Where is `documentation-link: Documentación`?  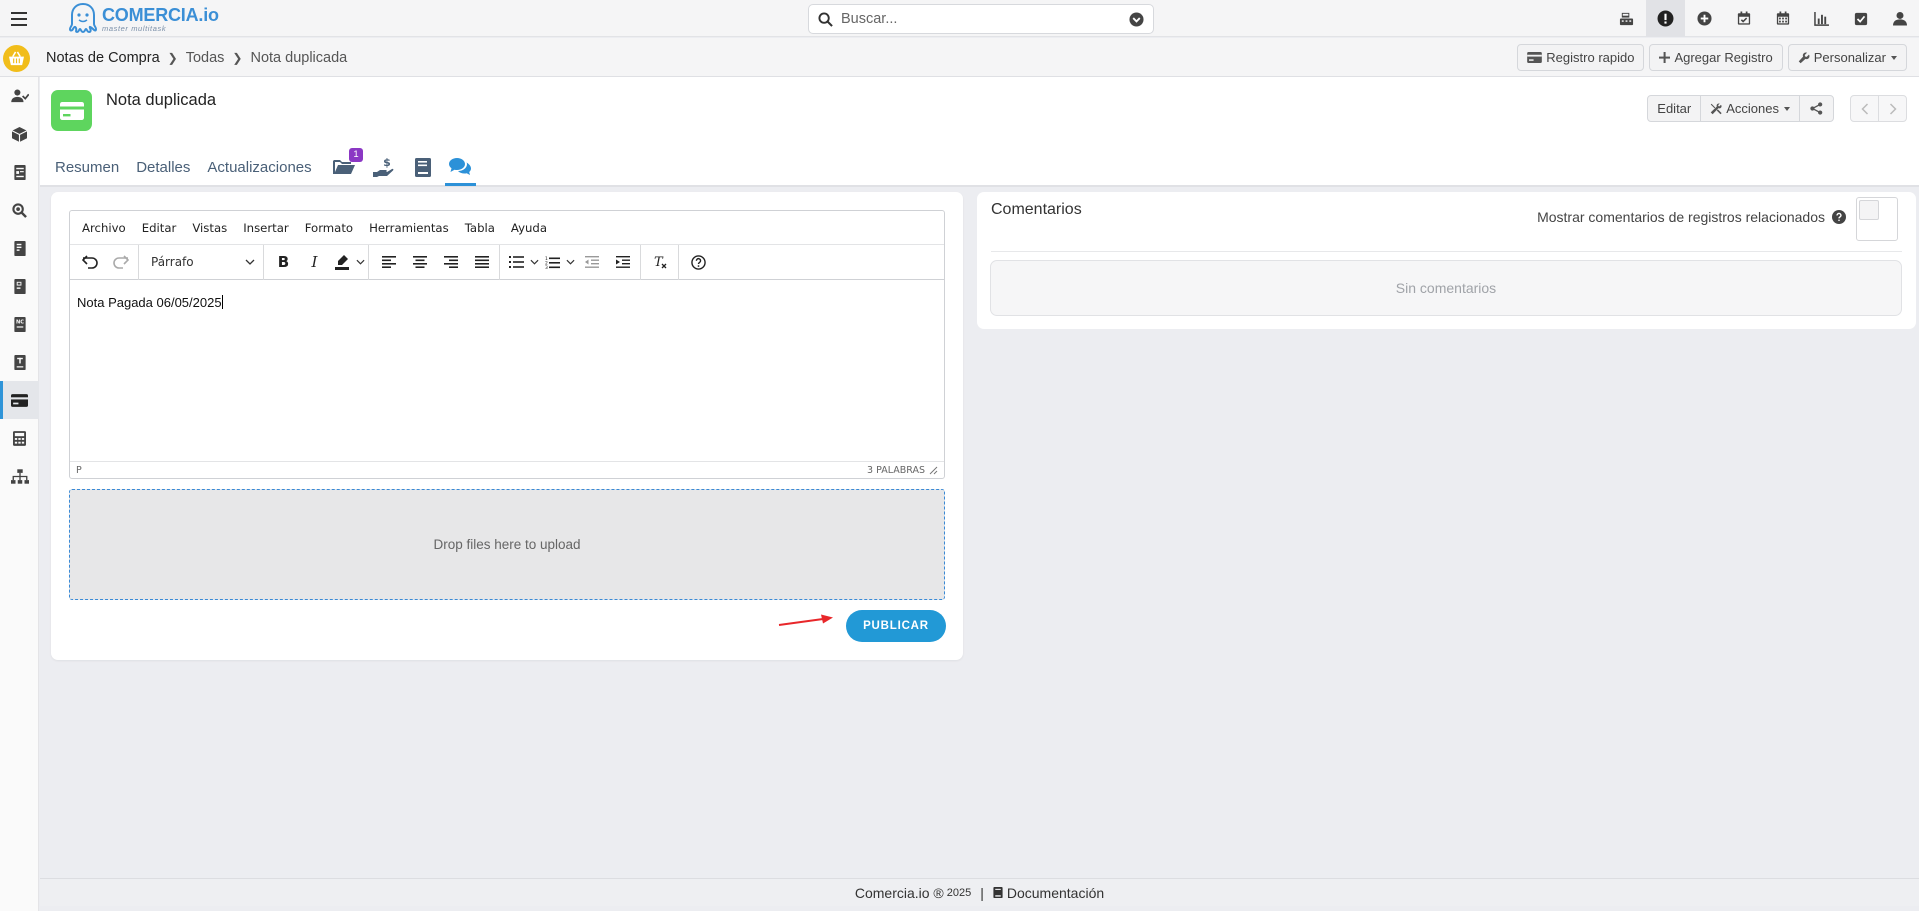
documentation-link: Documentación is located at coordinates (1048, 893).